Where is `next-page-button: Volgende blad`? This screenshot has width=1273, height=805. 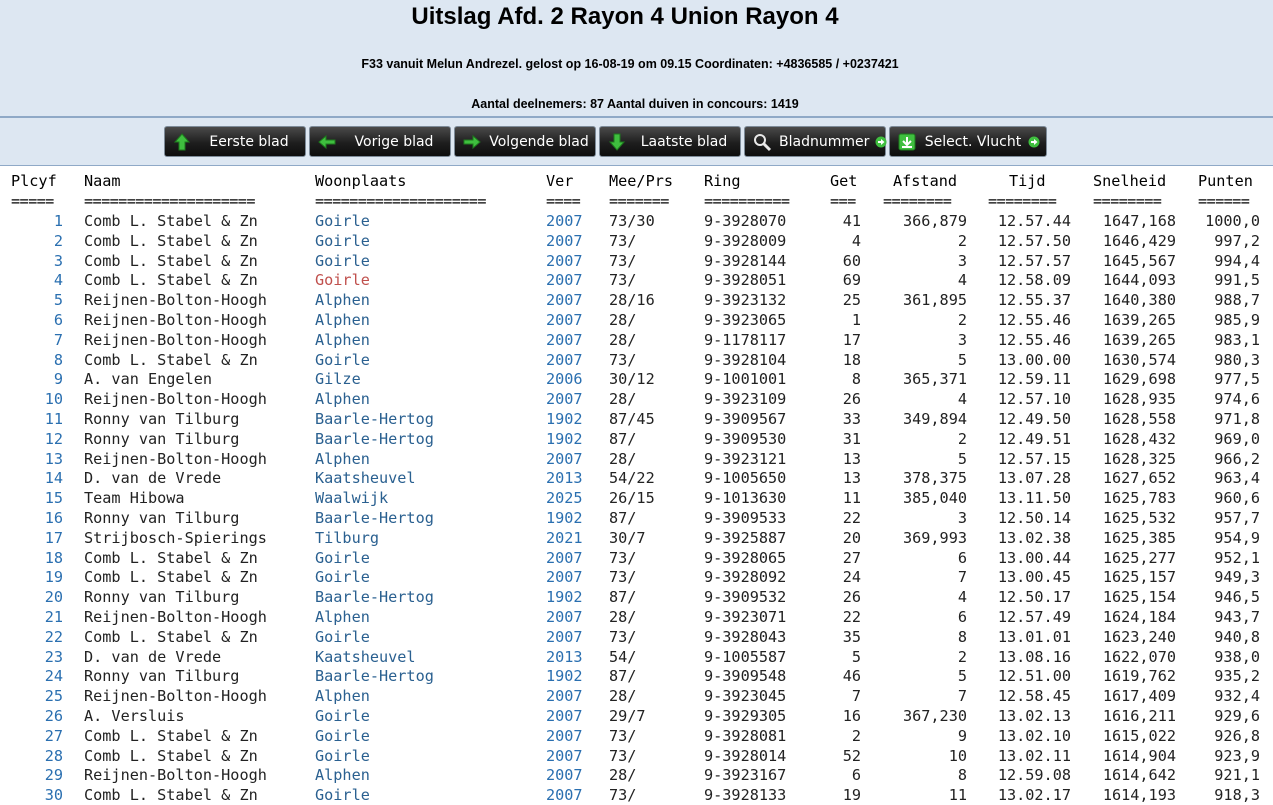 next-page-button: Volgende blad is located at coordinates (525, 141).